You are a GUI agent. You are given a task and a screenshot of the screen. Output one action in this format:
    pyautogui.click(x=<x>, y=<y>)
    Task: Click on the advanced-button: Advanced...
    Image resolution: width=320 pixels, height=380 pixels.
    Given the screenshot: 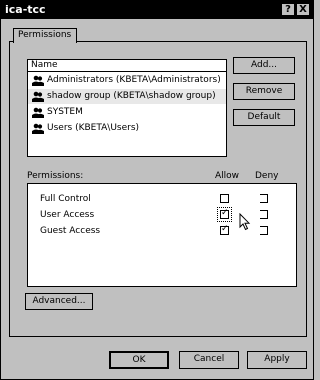 What is the action you would take?
    pyautogui.click(x=59, y=301)
    